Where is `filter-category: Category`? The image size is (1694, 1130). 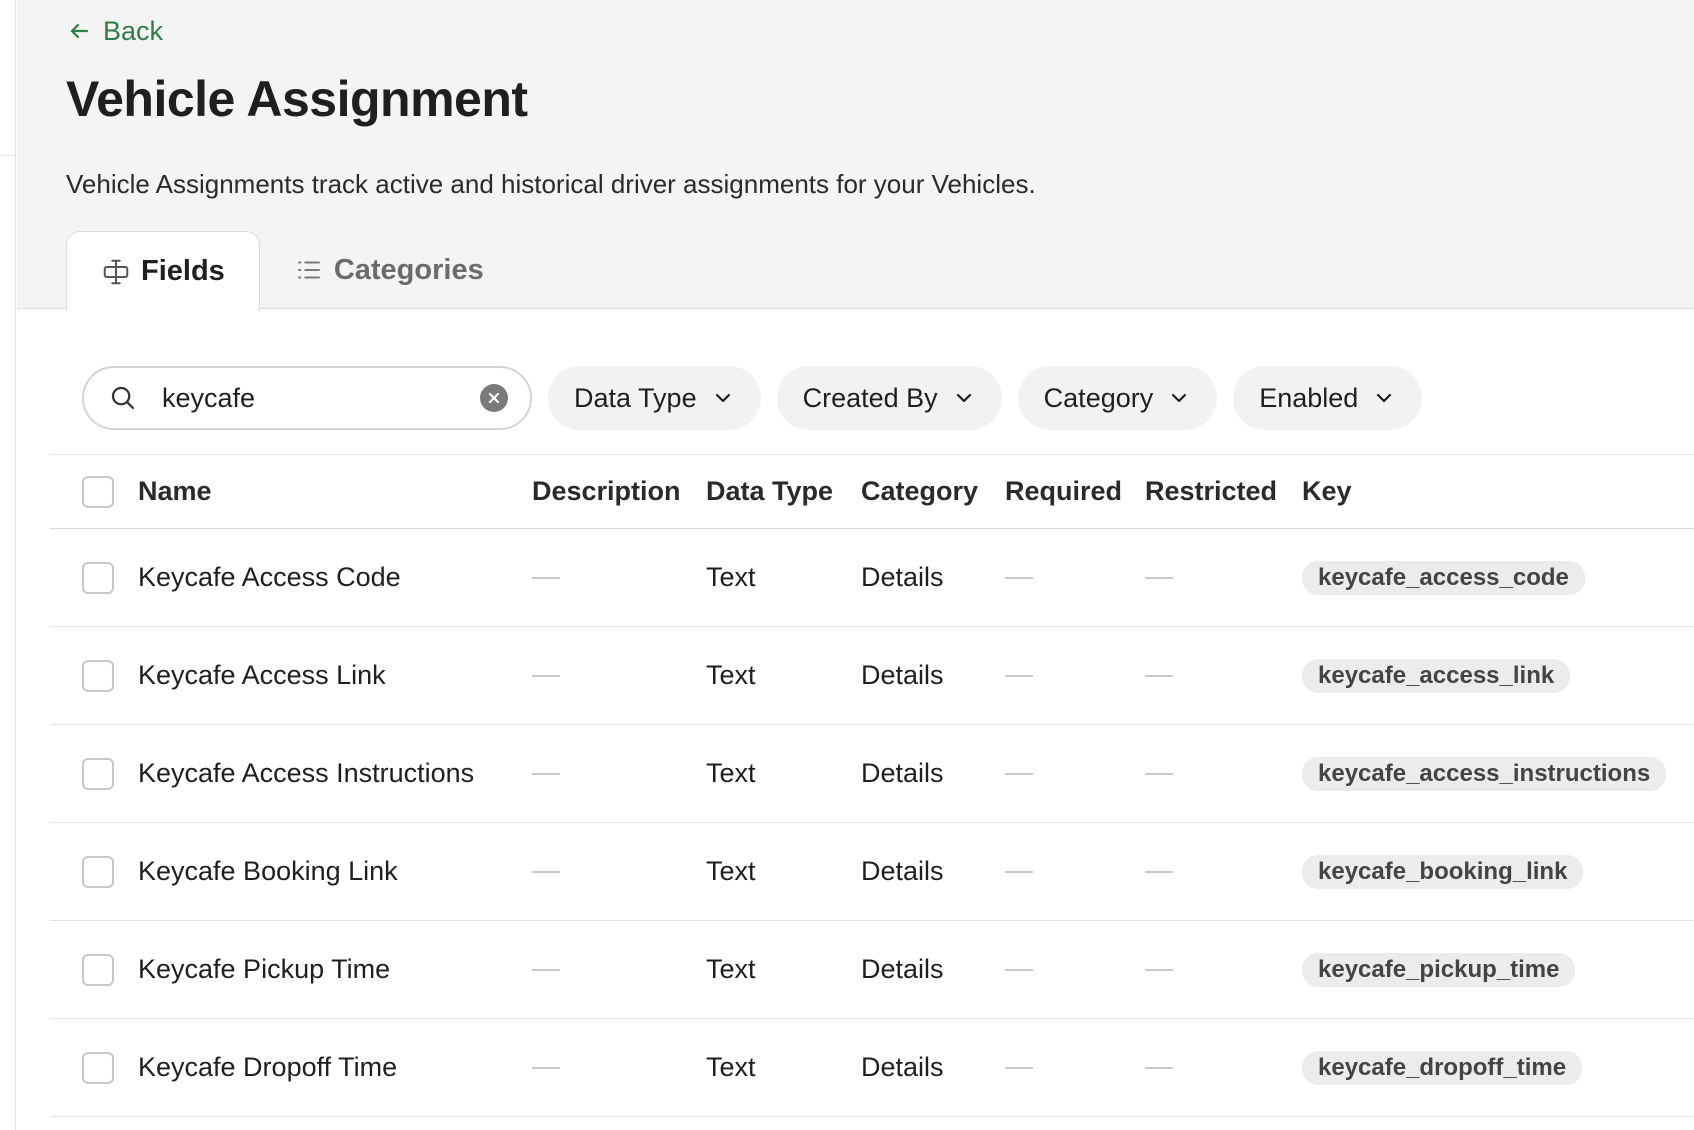
filter-category: Category is located at coordinates (1117, 398).